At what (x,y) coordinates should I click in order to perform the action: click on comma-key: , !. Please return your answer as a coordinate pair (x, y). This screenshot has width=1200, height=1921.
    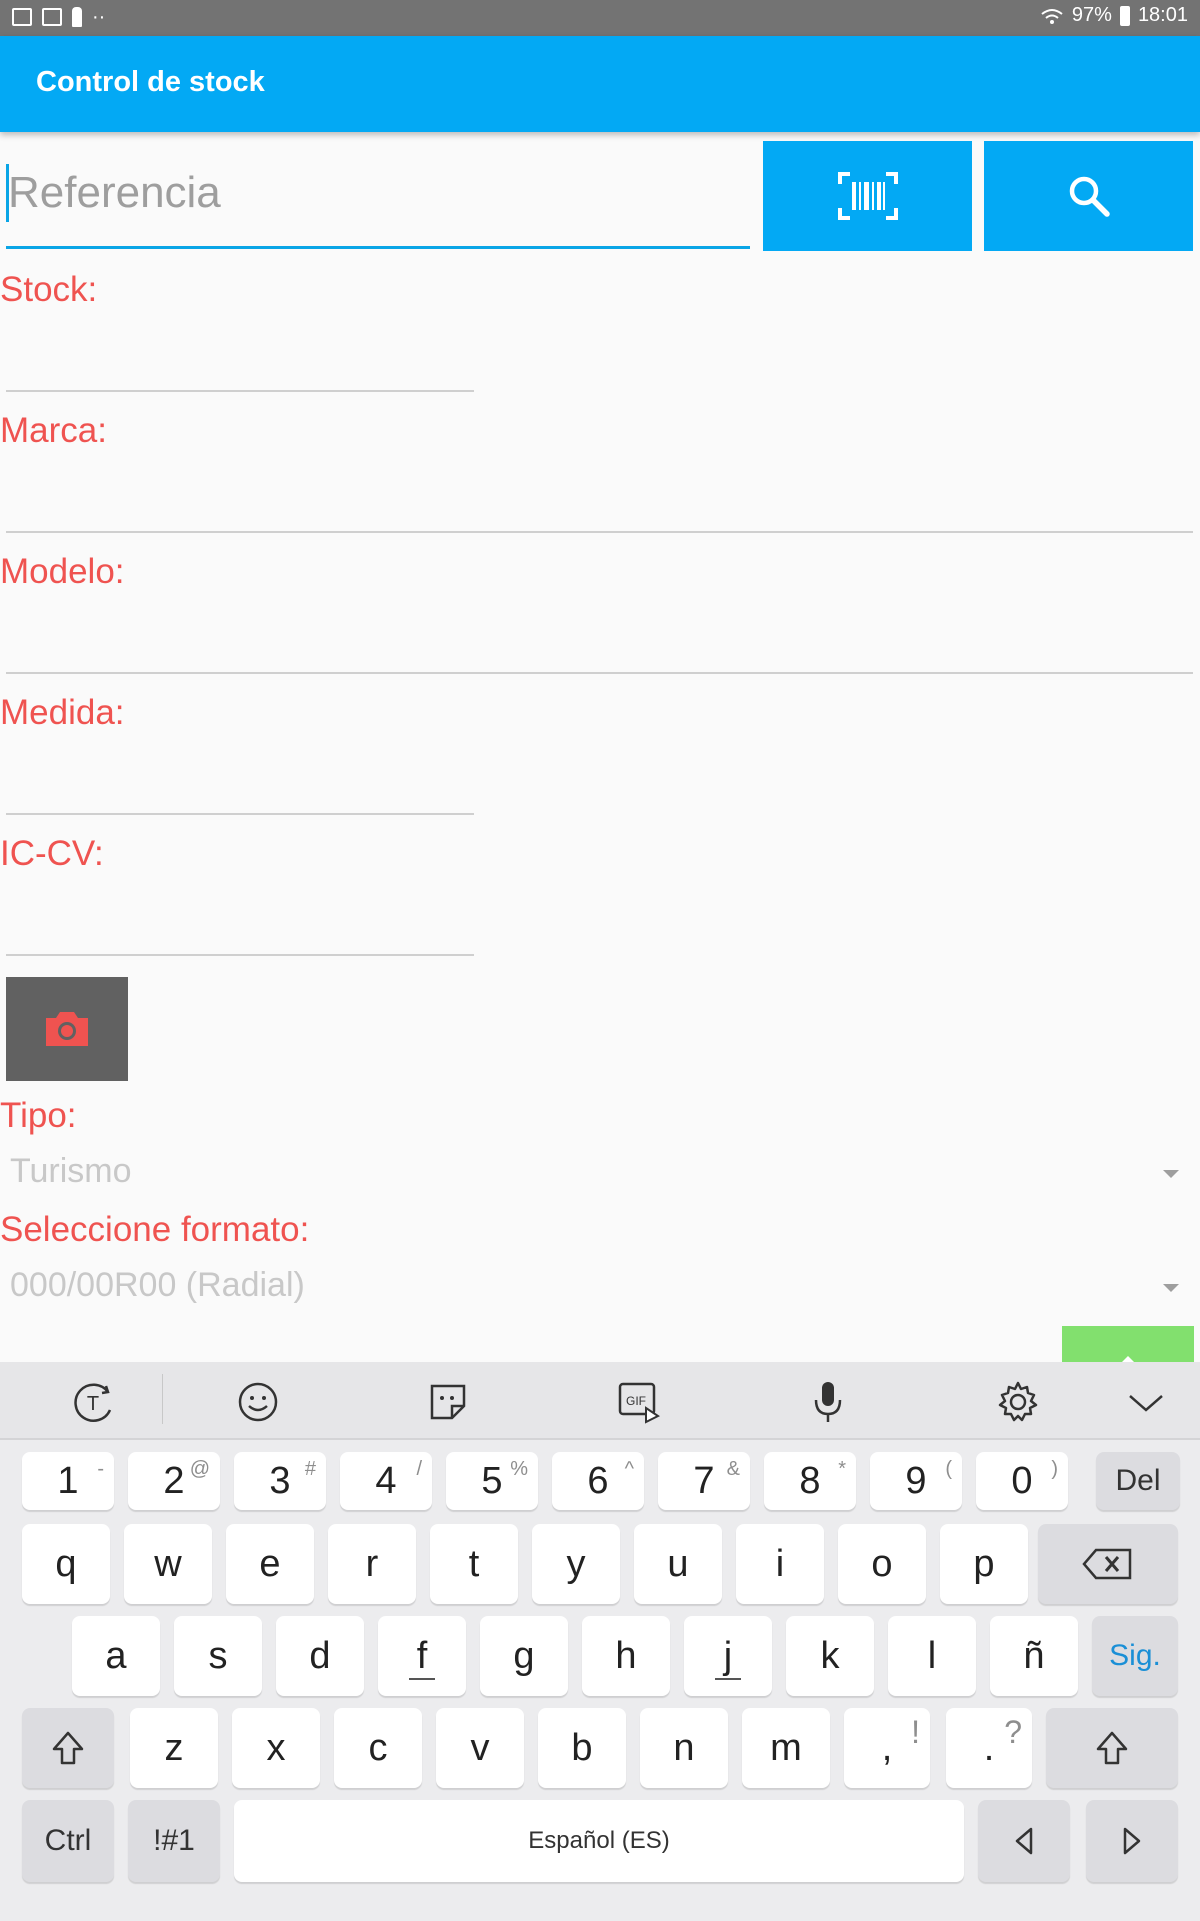
    Looking at the image, I should click on (887, 1748).